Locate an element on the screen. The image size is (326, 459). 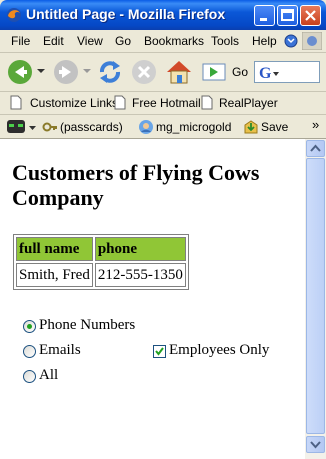
scroll-down-icon is located at coordinates (315, 445).